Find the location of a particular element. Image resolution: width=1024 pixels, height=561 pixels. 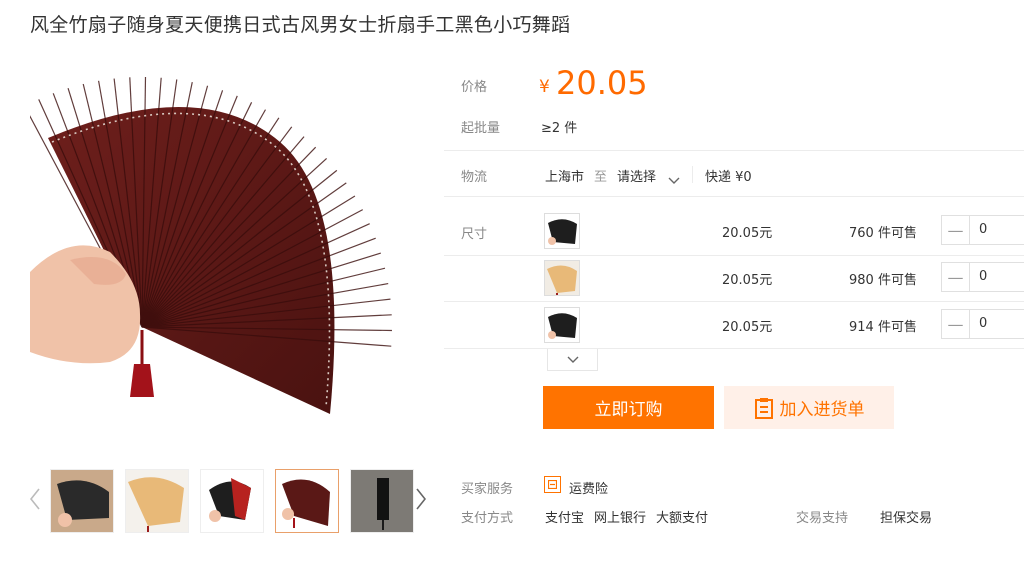

product-title: 风全竹扇子随身夏天便携日式古风男女士折扇手工黑色小巧舞蹈 is located at coordinates (300, 25).